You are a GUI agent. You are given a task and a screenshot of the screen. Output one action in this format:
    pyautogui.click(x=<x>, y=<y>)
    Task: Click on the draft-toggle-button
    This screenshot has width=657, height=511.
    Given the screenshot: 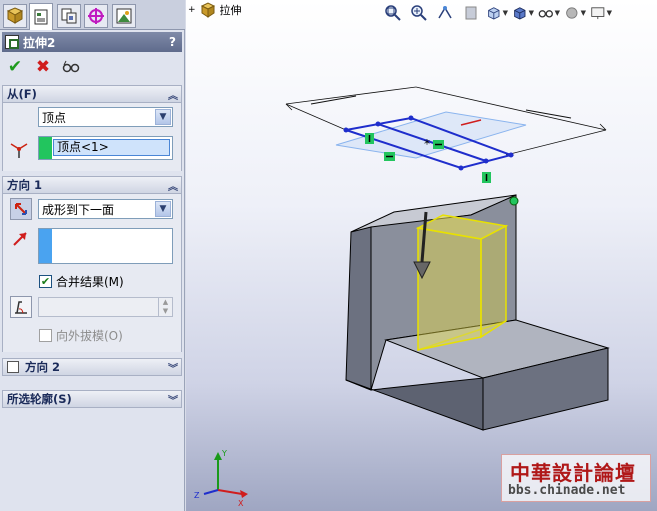 What is the action you would take?
    pyautogui.click(x=21, y=307)
    